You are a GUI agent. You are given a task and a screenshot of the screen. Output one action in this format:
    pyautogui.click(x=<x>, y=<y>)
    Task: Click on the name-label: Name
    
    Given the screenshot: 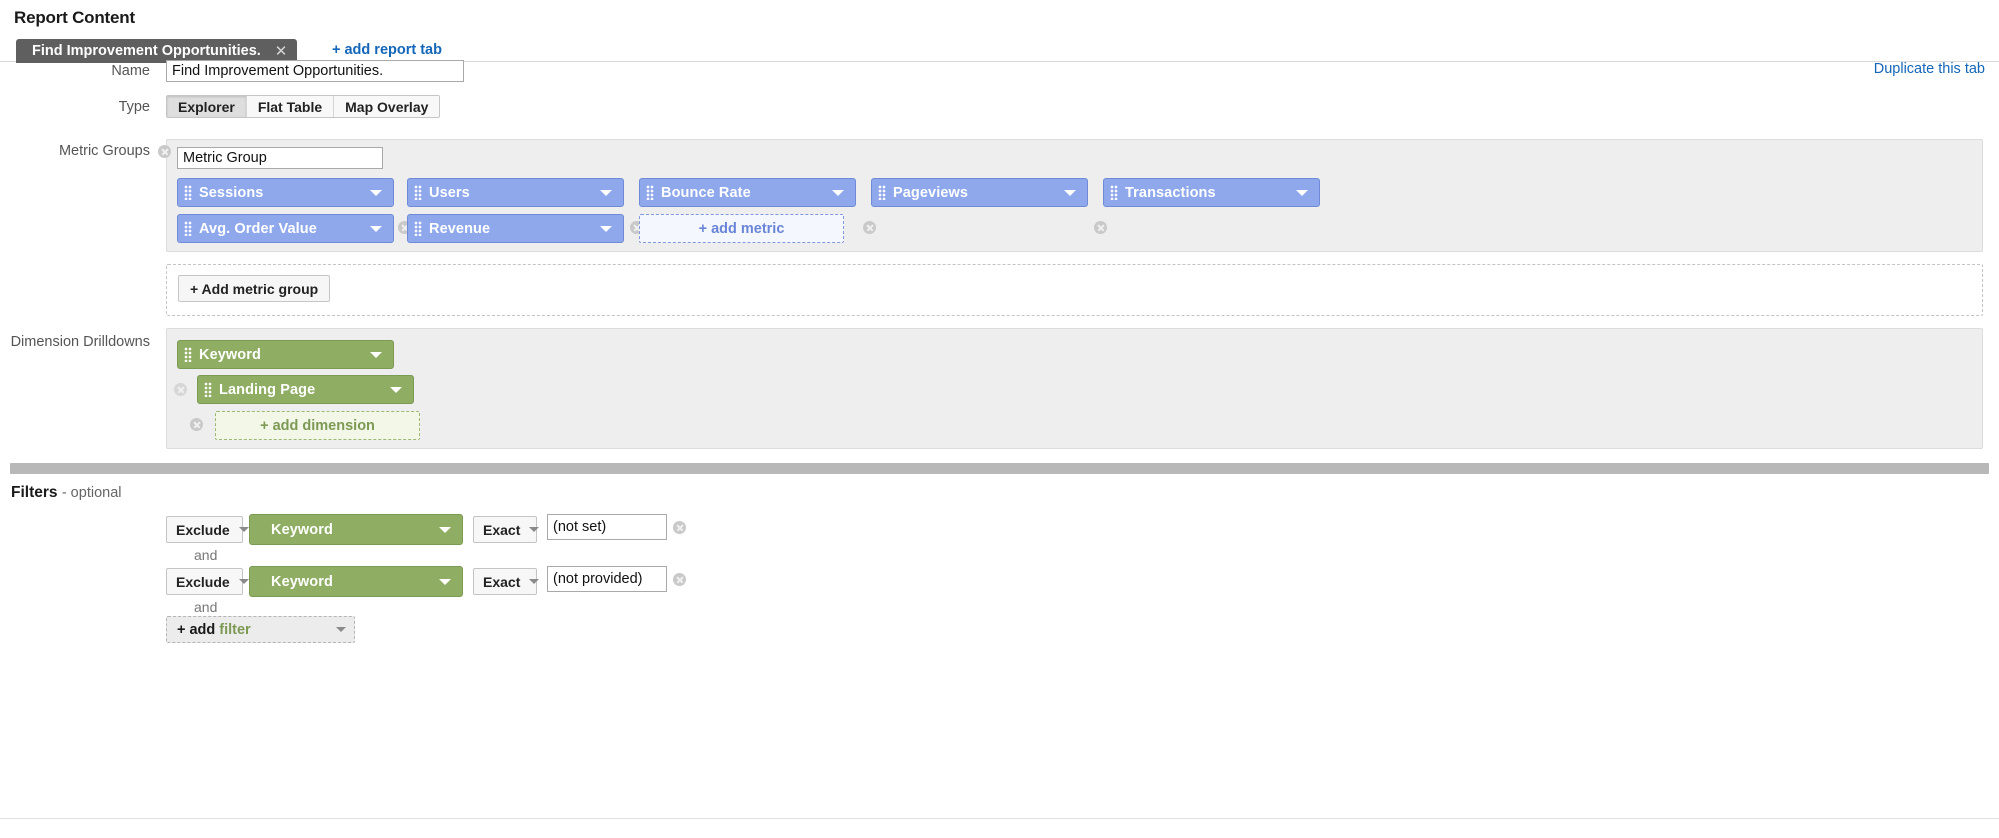 What is the action you would take?
    pyautogui.click(x=130, y=71)
    